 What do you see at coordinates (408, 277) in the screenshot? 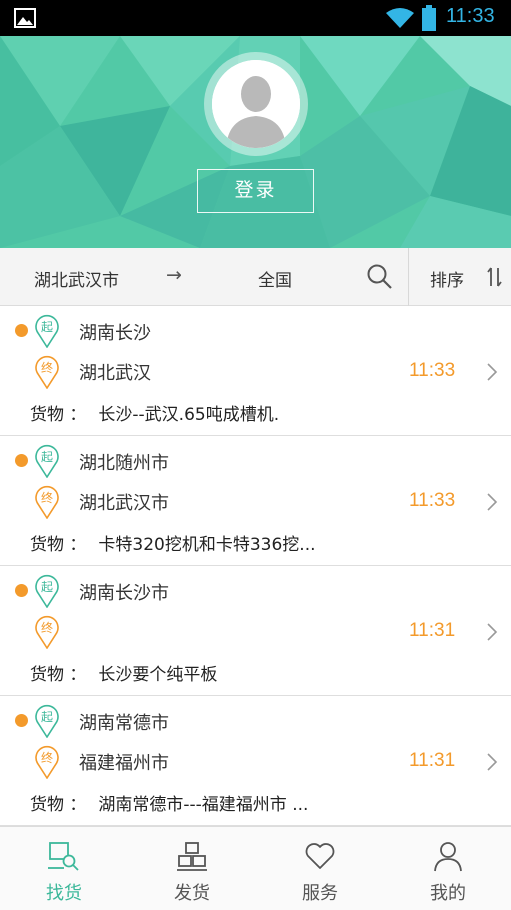
I see `filter-divider` at bounding box center [408, 277].